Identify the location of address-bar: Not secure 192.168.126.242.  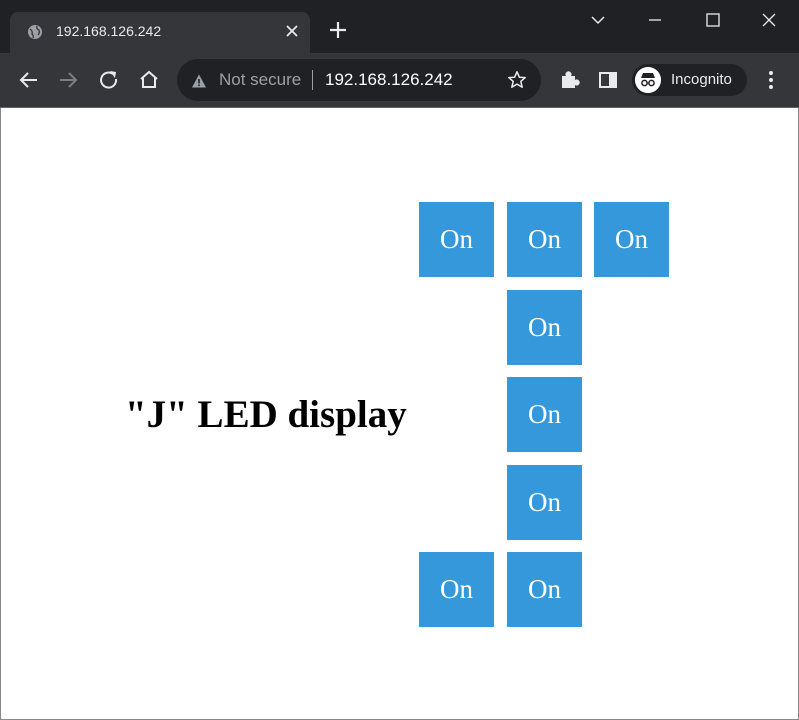
(359, 80).